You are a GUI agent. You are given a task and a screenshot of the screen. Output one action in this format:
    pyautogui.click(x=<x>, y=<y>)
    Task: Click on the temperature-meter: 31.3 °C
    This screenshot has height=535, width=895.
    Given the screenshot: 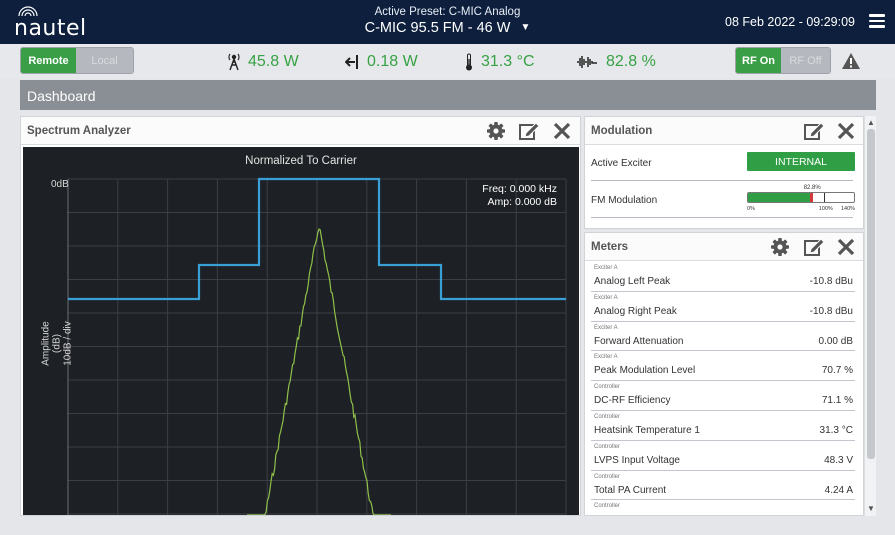 What is the action you would take?
    pyautogui.click(x=500, y=62)
    